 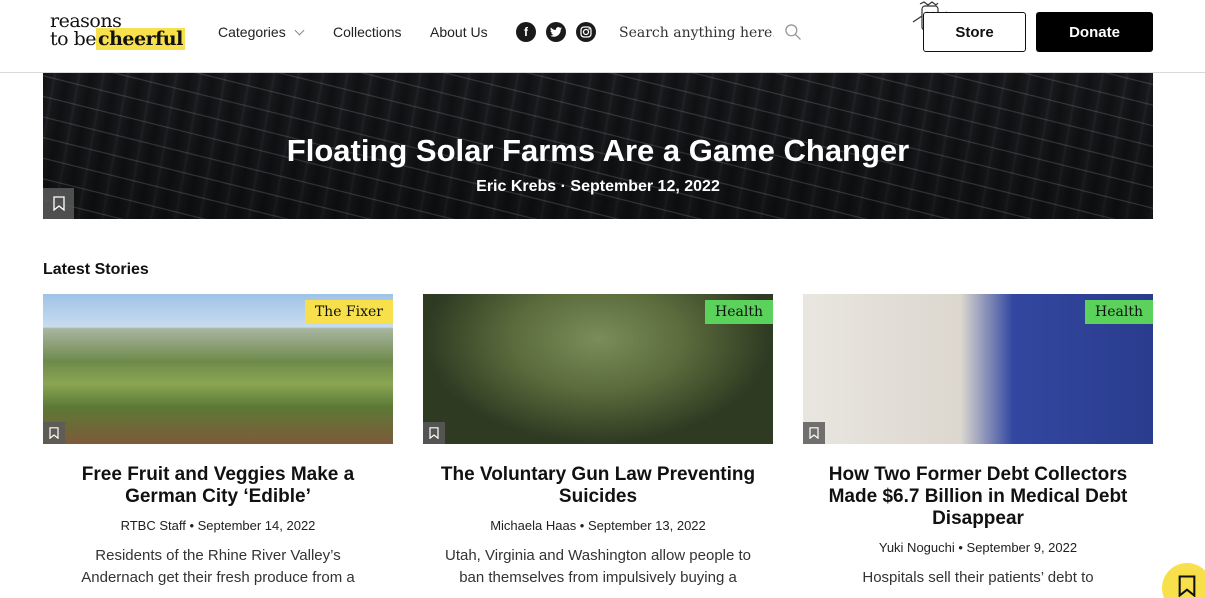 I want to click on hero-title: Floating Solar Farms Are a Game Changer, so click(x=598, y=151).